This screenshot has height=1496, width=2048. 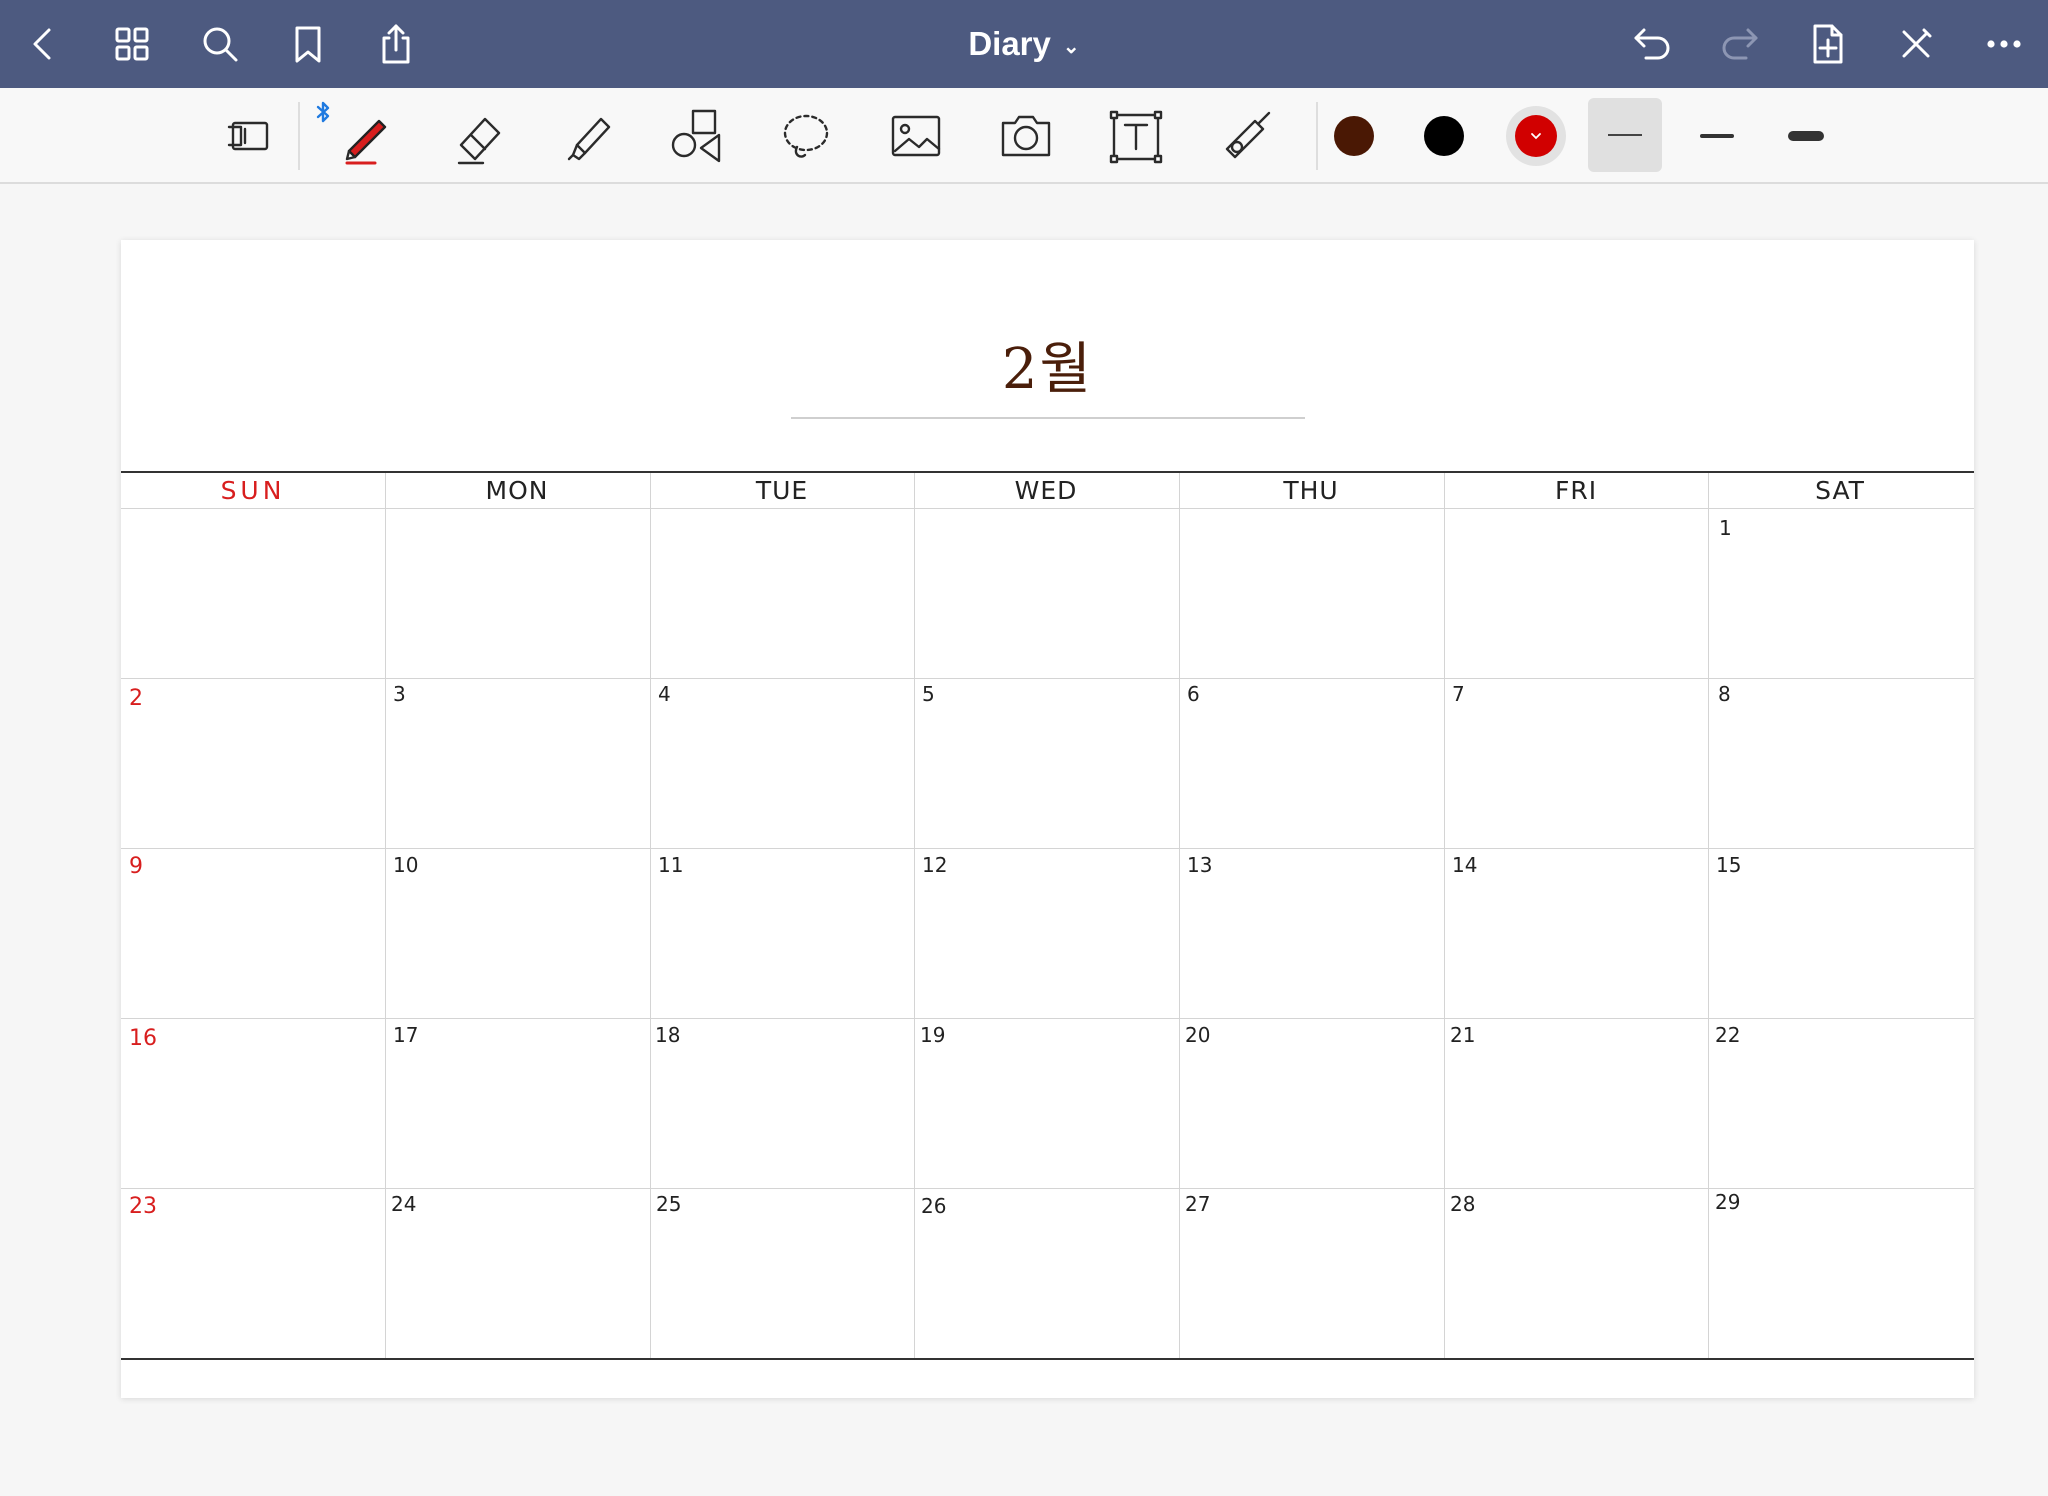 I want to click on color-swatch-brown, so click(x=1354, y=136).